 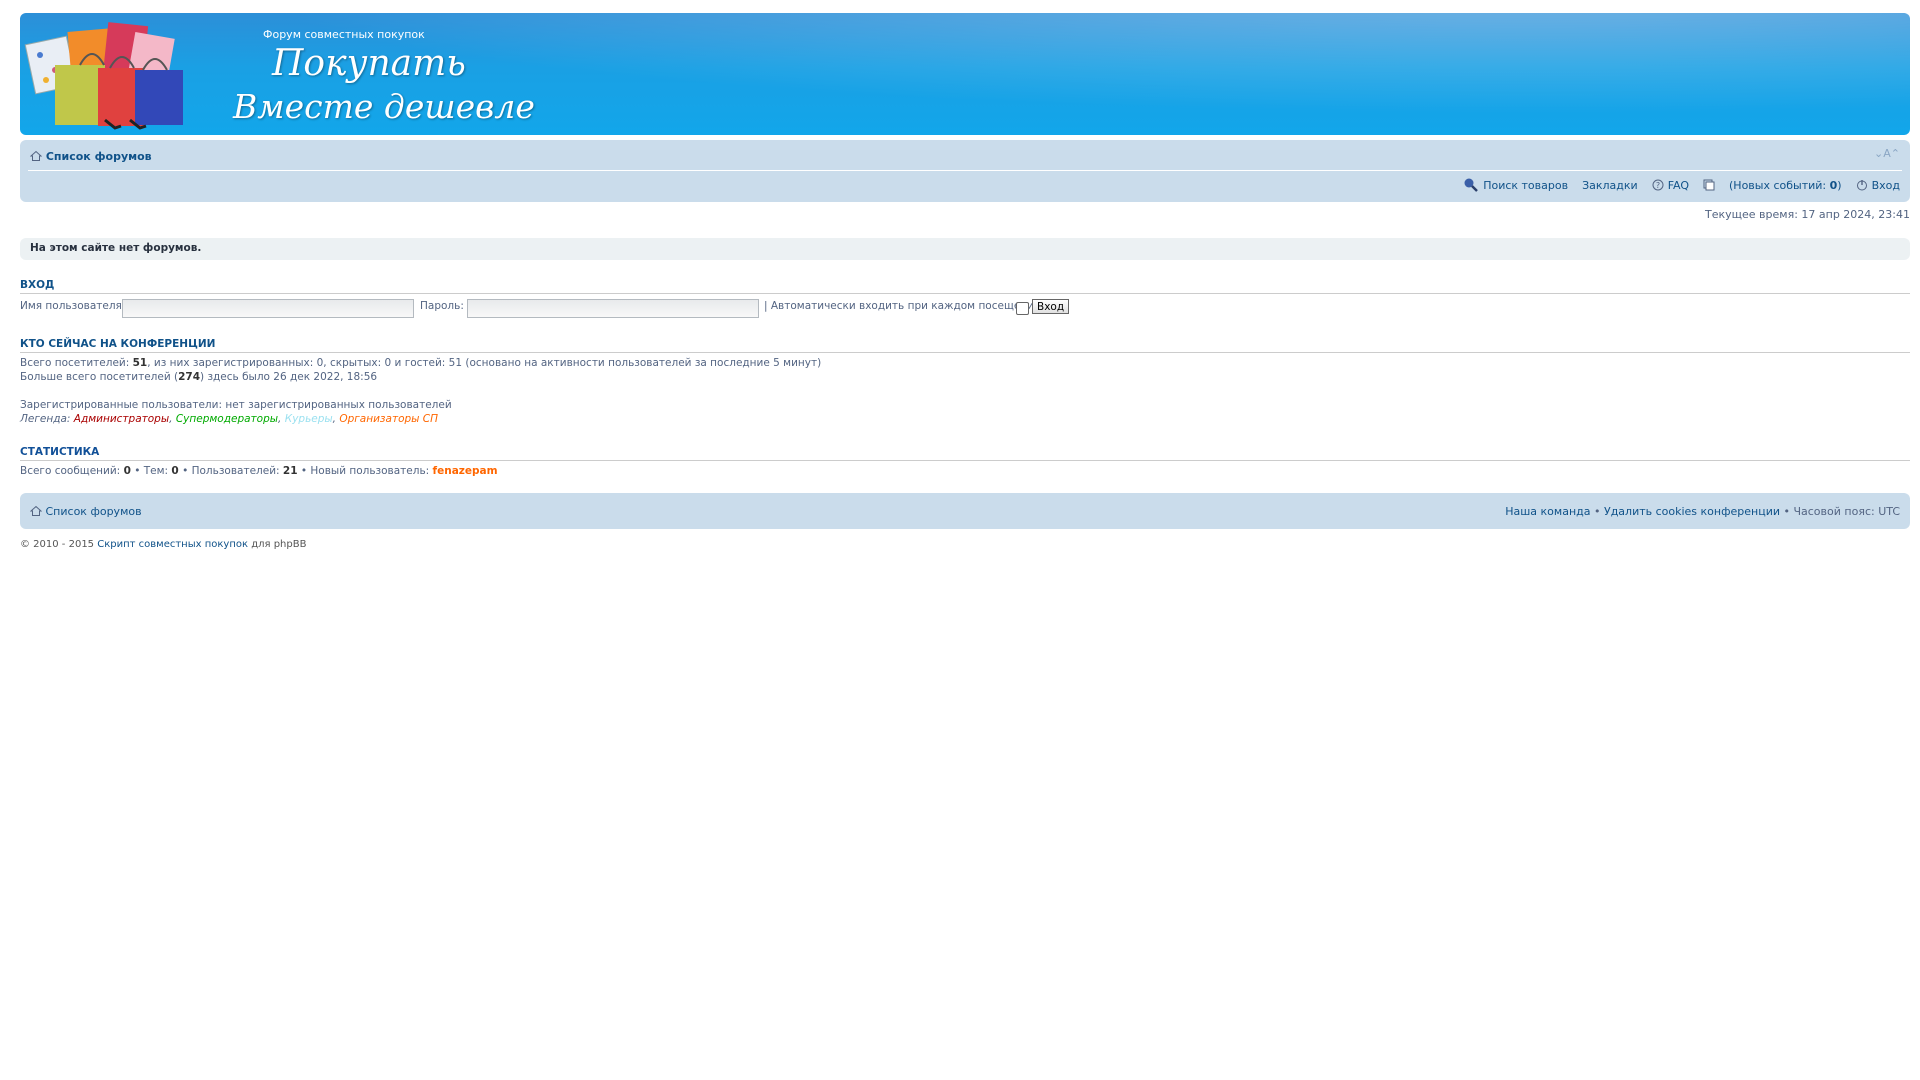 What do you see at coordinates (1547, 511) in the screenshot?
I see `team-link: Наша команда` at bounding box center [1547, 511].